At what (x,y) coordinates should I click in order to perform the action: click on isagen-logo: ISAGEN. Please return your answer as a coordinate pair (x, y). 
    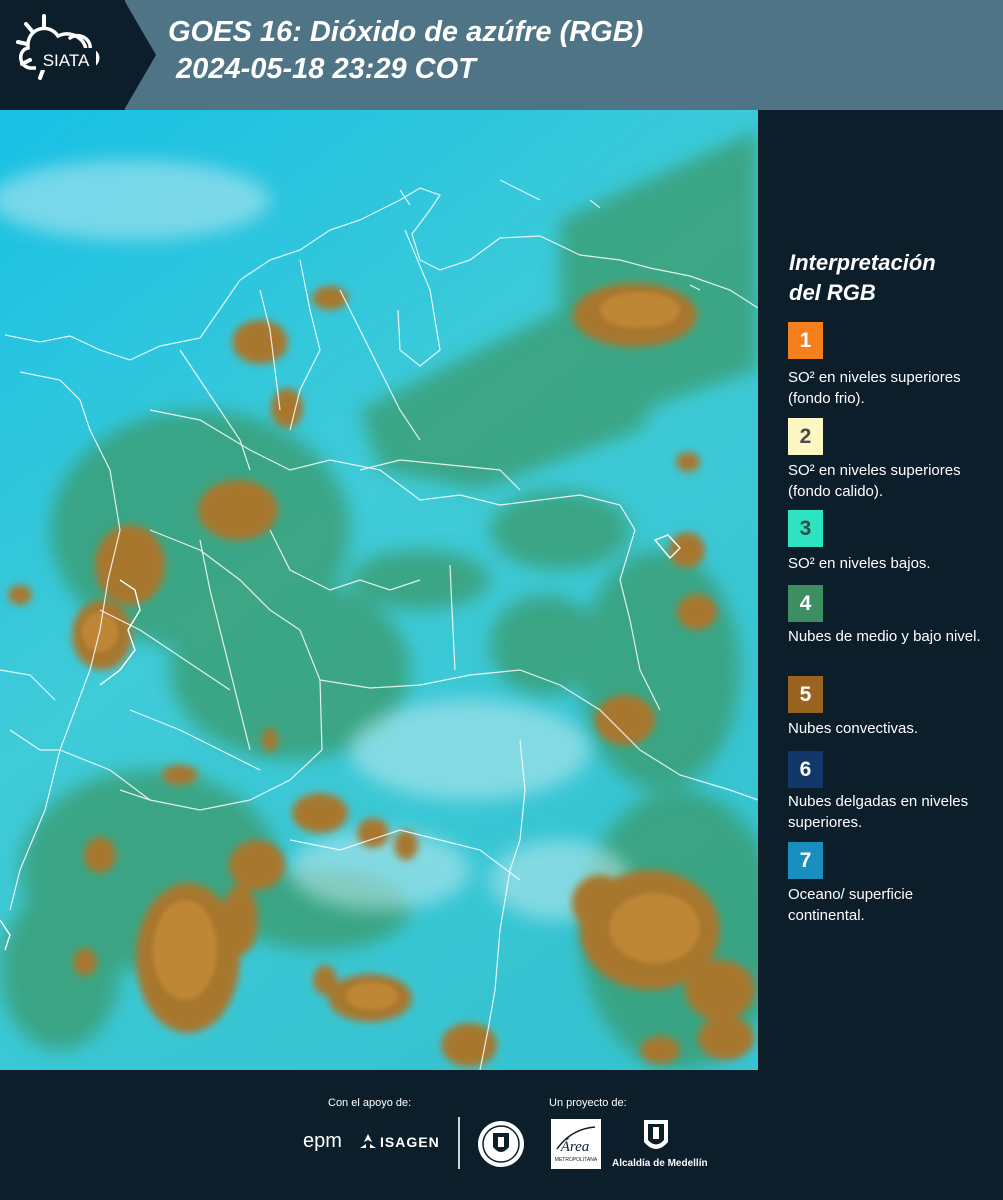
    Looking at the image, I should click on (410, 1142).